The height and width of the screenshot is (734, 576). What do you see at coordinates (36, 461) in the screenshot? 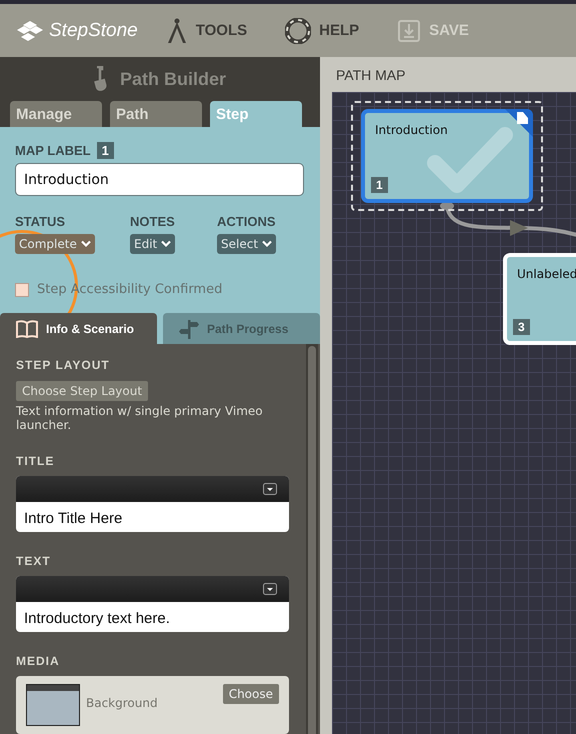
I see `section-heading: TITLE` at bounding box center [36, 461].